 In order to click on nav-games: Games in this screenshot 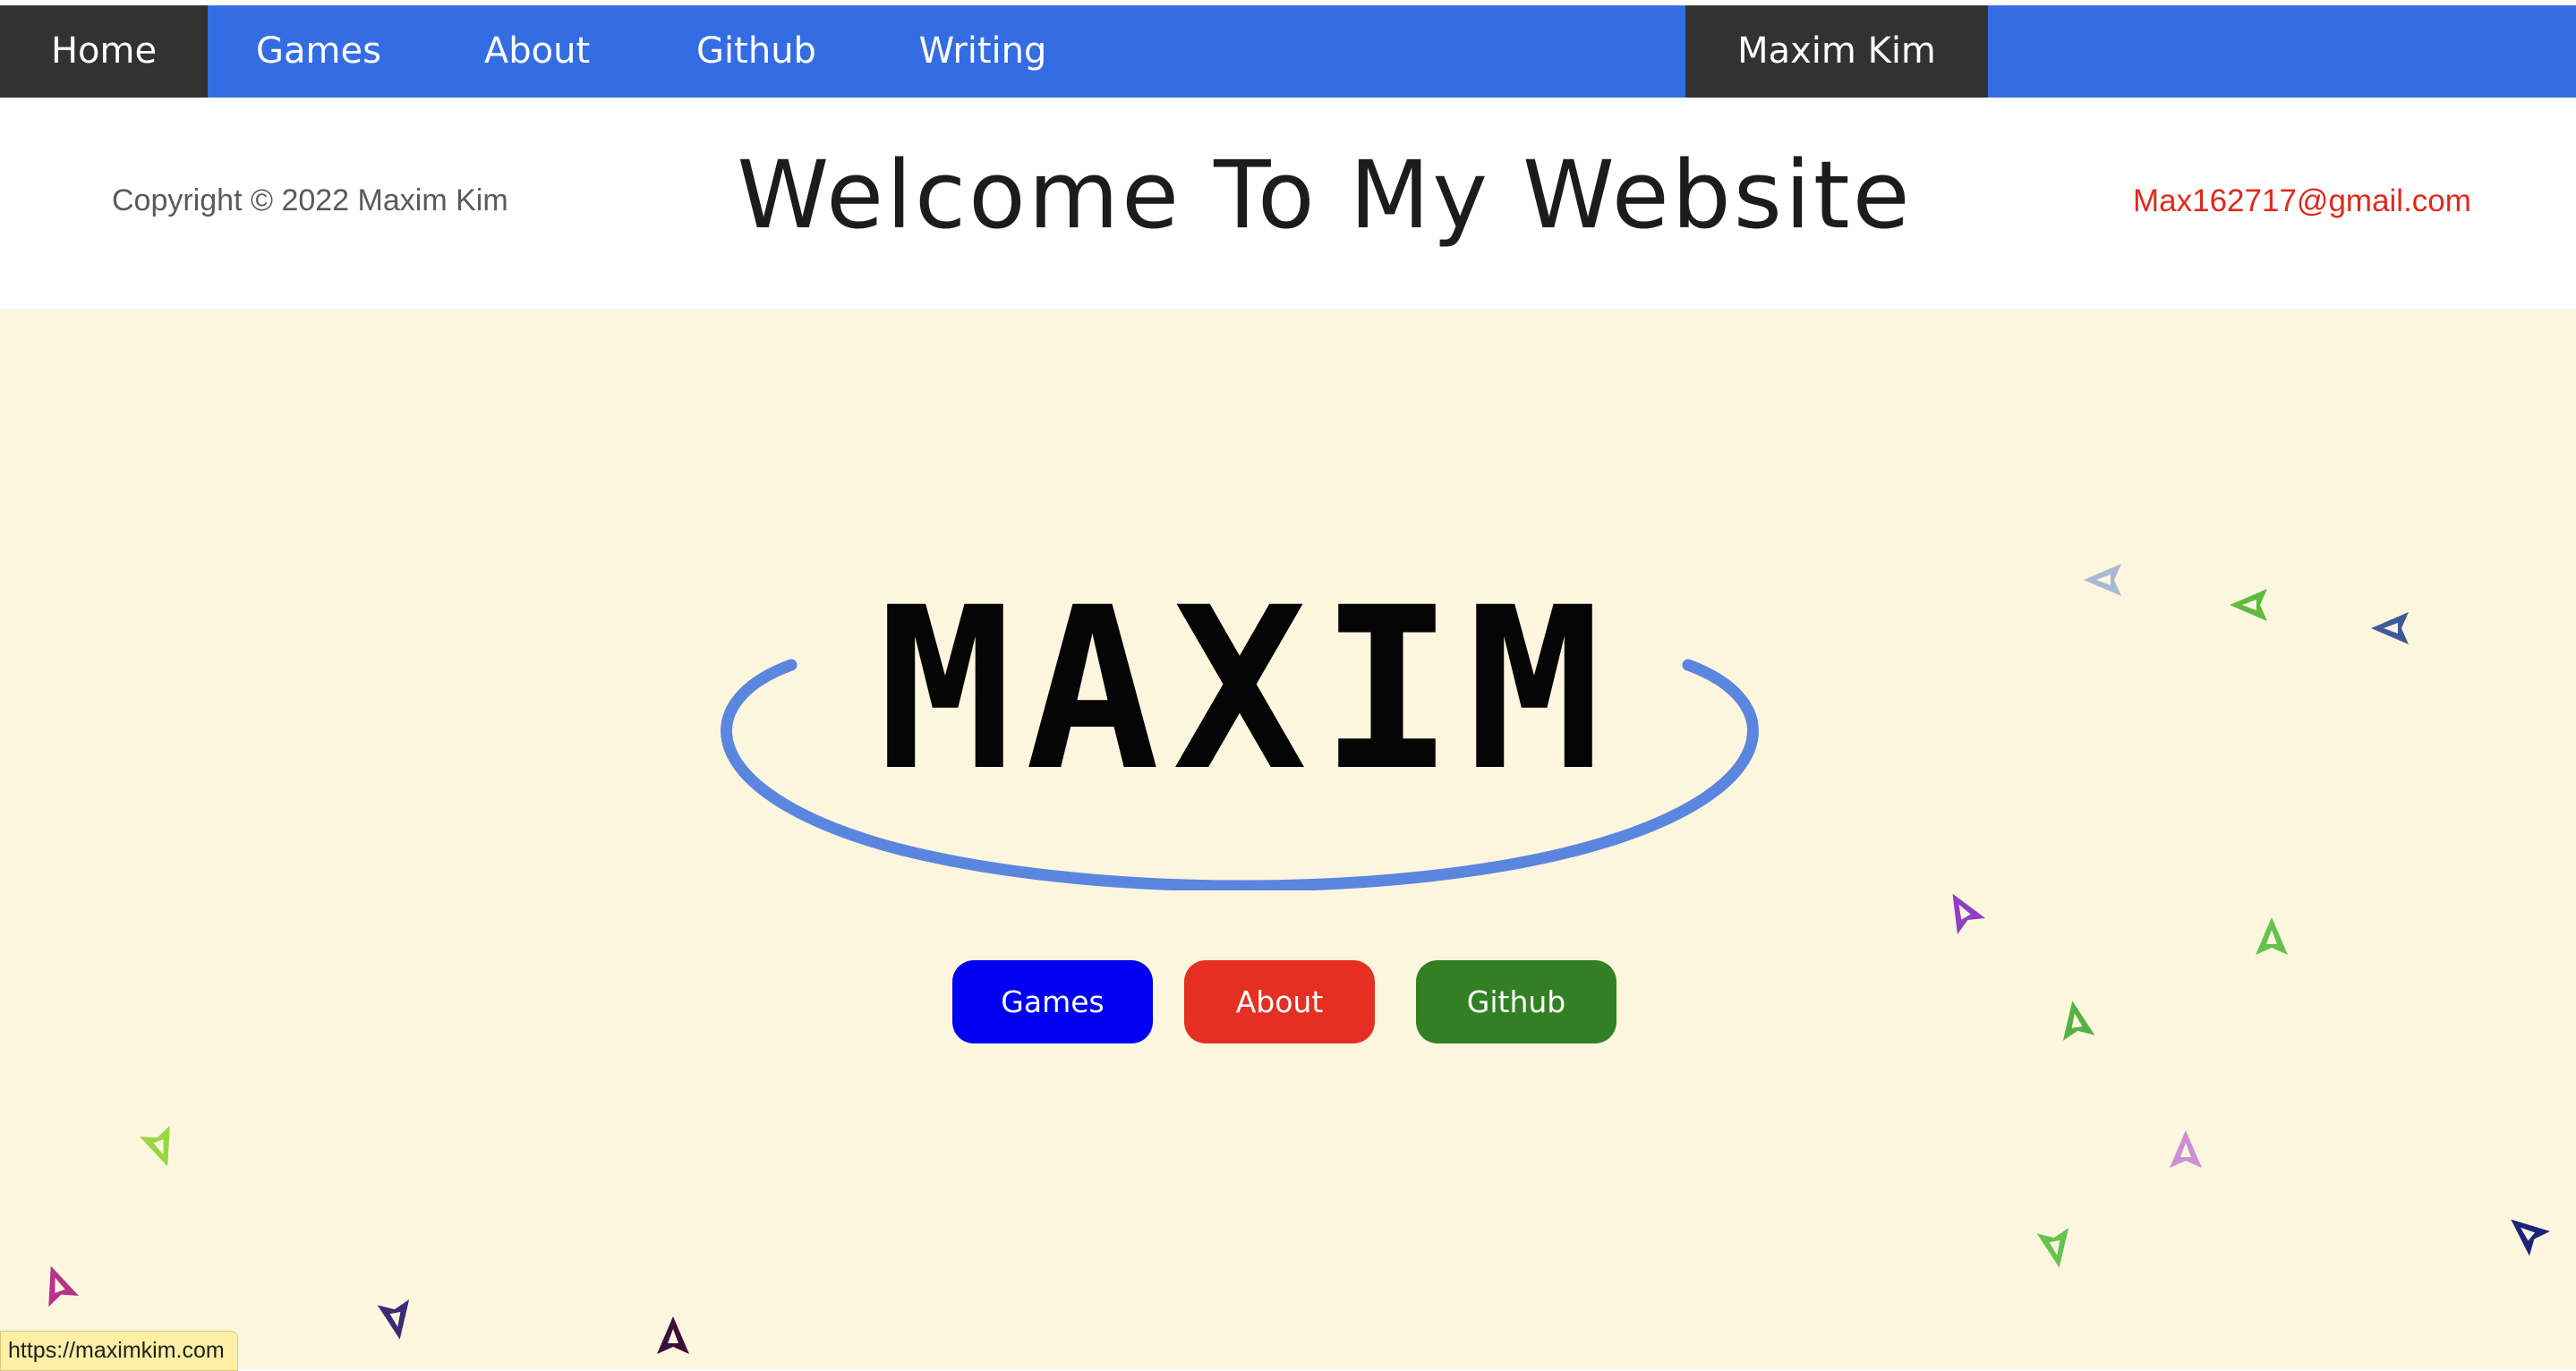, I will do `click(319, 51)`.